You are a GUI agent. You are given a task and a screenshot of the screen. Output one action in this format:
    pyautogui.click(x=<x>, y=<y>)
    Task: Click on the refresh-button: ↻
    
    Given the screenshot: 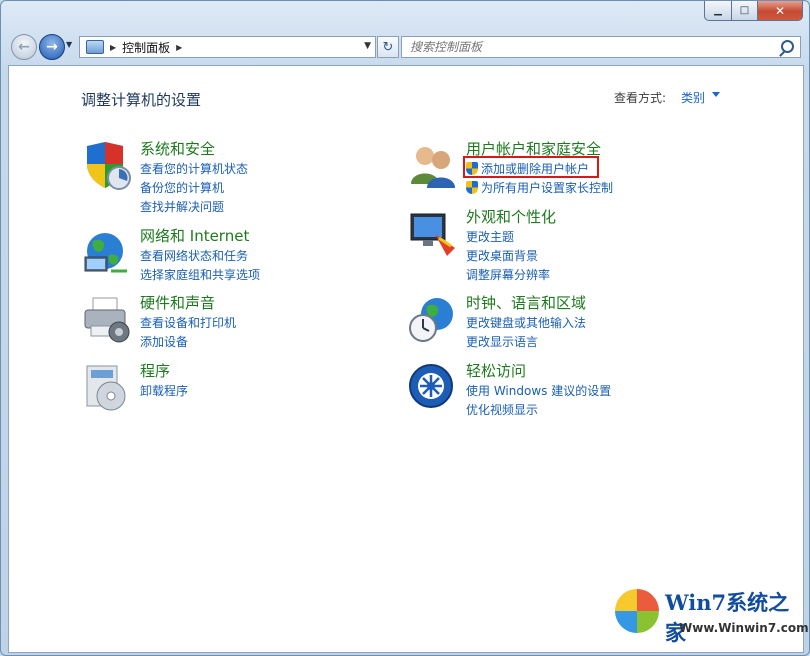 What is the action you would take?
    pyautogui.click(x=388, y=47)
    